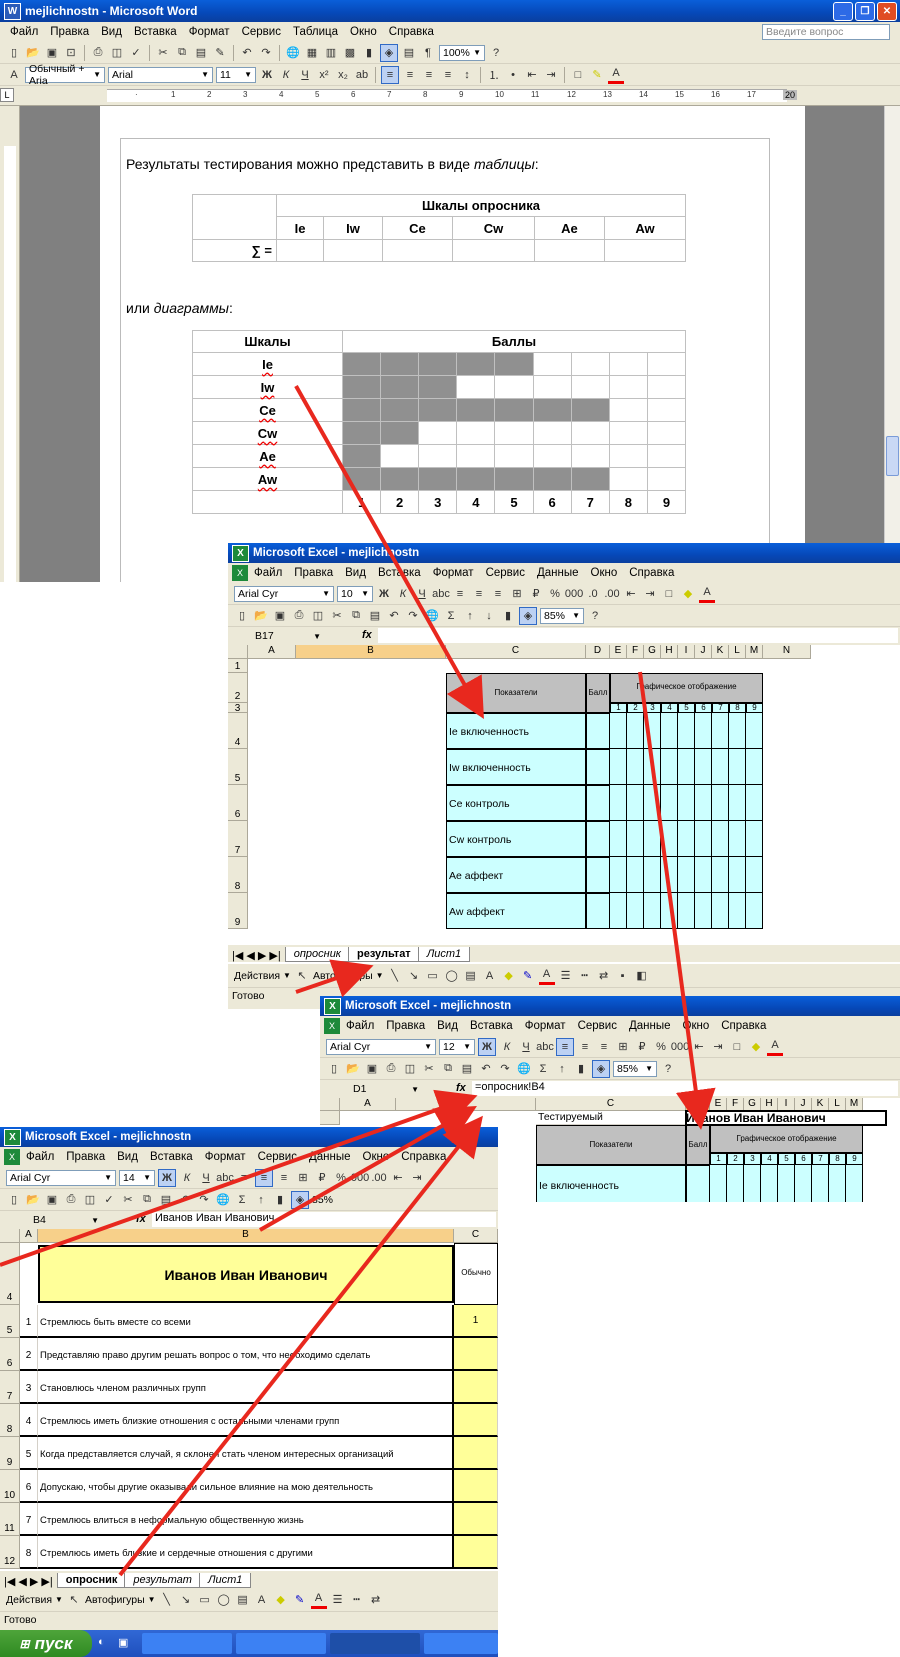  What do you see at coordinates (239, 1178) in the screenshot?
I see `arrow-b4-to-formula` at bounding box center [239, 1178].